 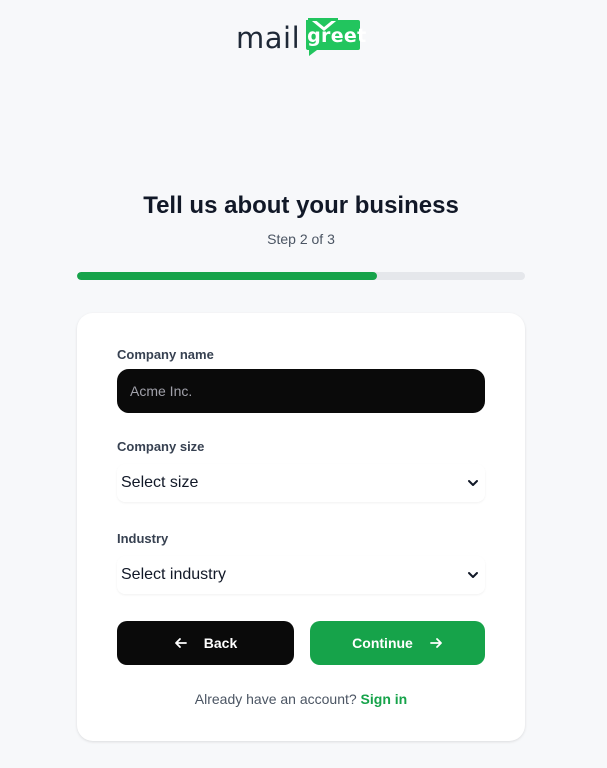 What do you see at coordinates (143, 538) in the screenshot?
I see `industry-label: Industry` at bounding box center [143, 538].